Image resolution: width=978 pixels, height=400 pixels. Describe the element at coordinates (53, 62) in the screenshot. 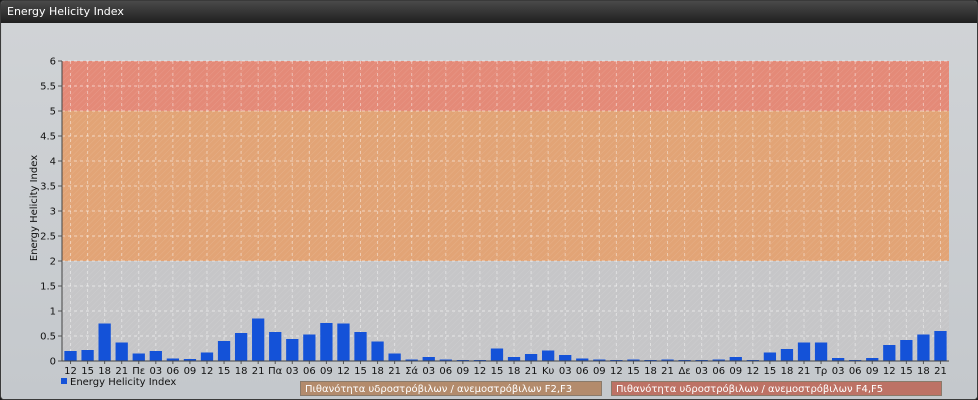

I see `y-tick-label: 6` at that location.